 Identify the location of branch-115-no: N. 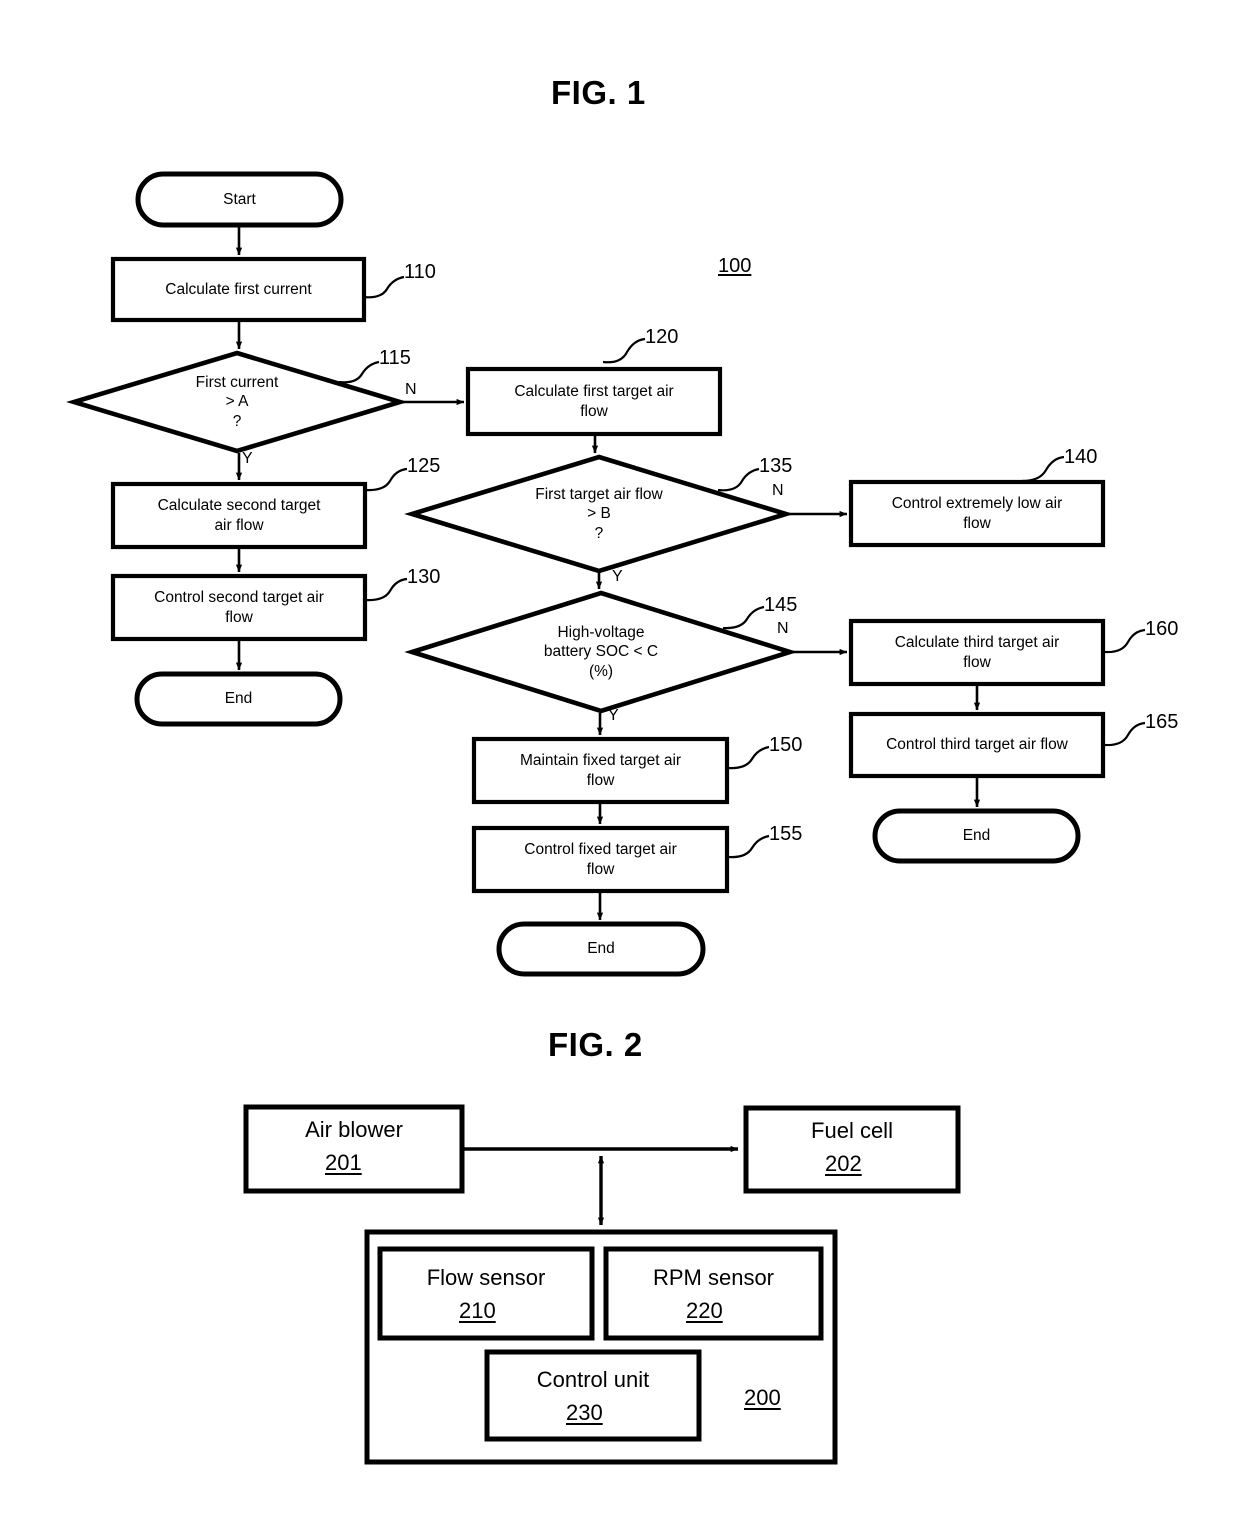
(411, 389).